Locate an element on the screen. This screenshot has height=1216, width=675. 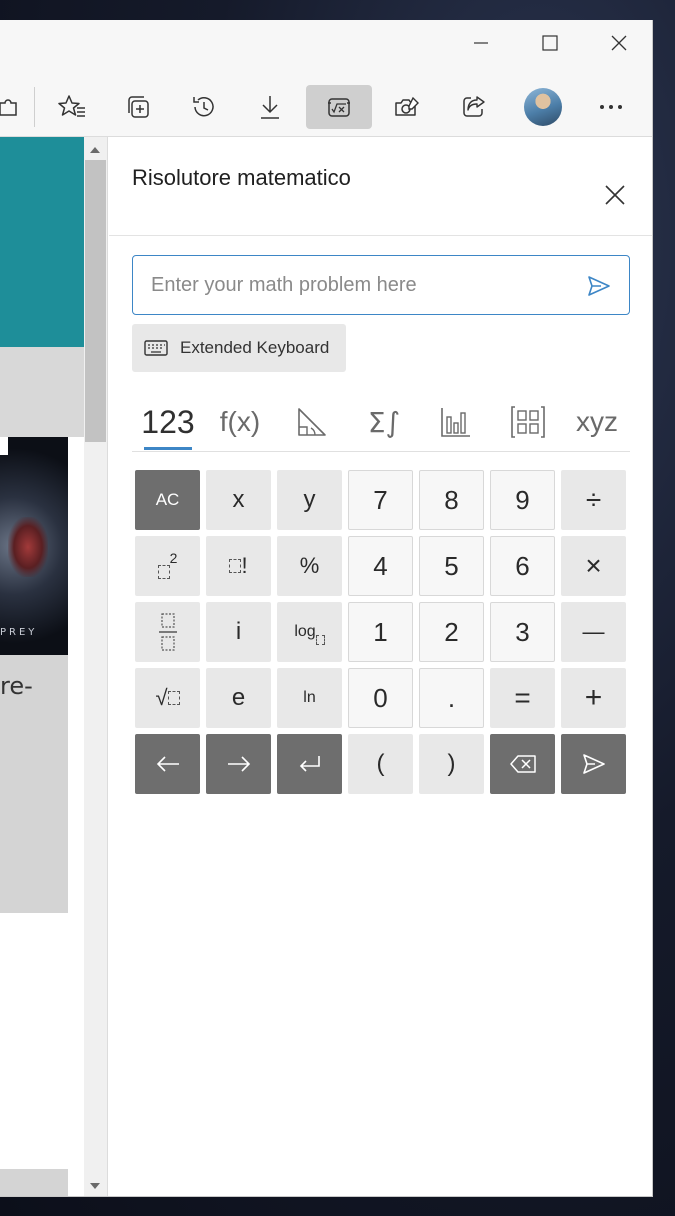
page-grey-band is located at coordinates (42, 392).